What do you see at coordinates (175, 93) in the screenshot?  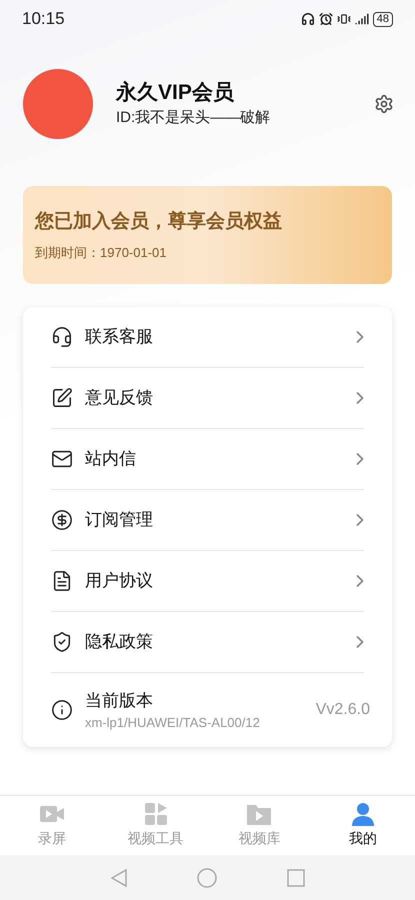 I see `member-name: 永久VIP会员` at bounding box center [175, 93].